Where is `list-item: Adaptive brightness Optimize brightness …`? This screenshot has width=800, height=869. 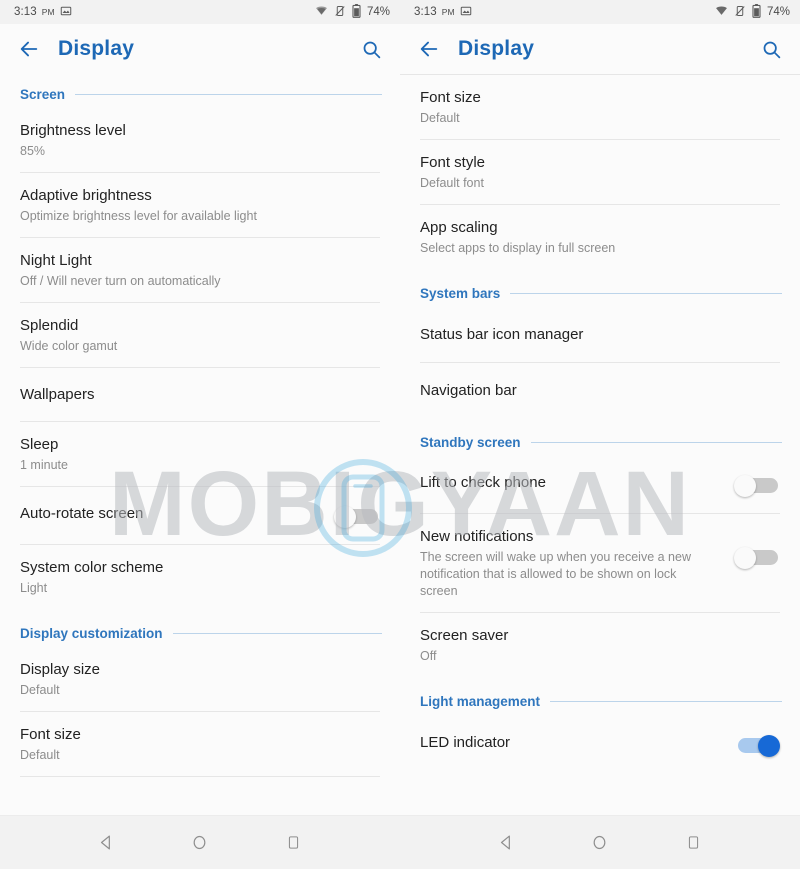
list-item: Adaptive brightness Optimize brightness … is located at coordinates (200, 205).